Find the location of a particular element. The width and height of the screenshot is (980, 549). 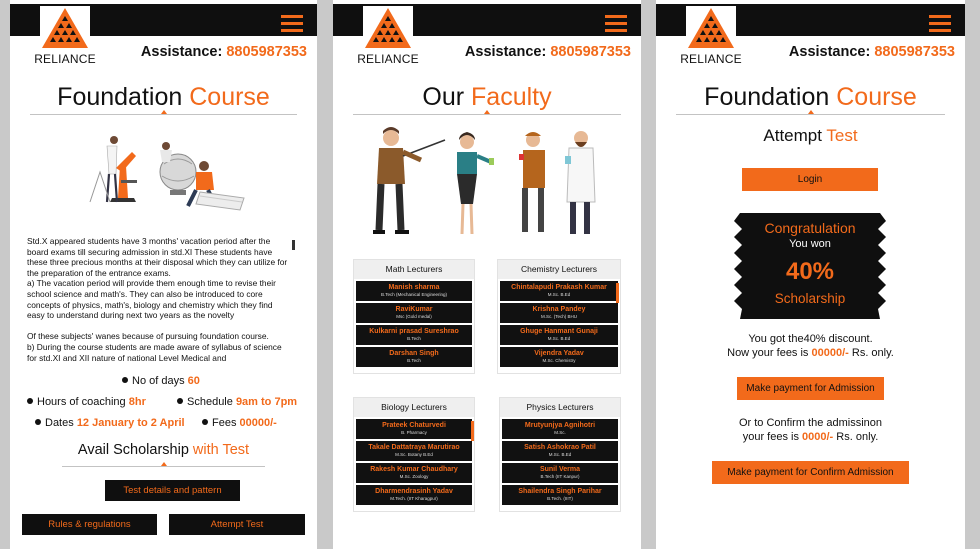

confirm-fees-value: 0000/- is located at coordinates (818, 437).